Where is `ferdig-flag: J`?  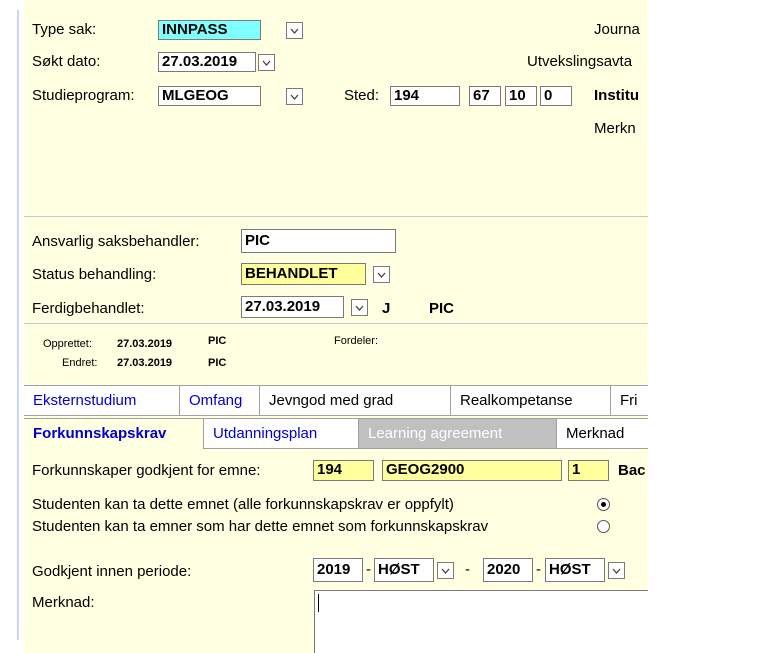 ferdig-flag: J is located at coordinates (386, 308).